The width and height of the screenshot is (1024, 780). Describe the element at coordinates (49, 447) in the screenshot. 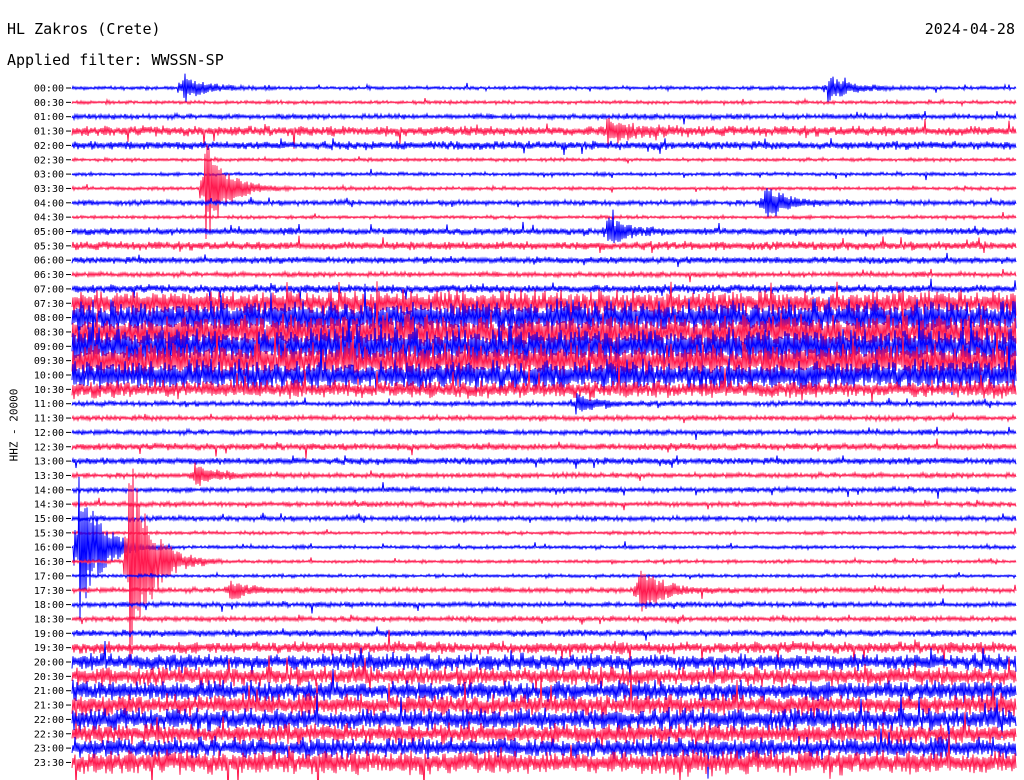

I see `y-tick-label: 12:30` at that location.